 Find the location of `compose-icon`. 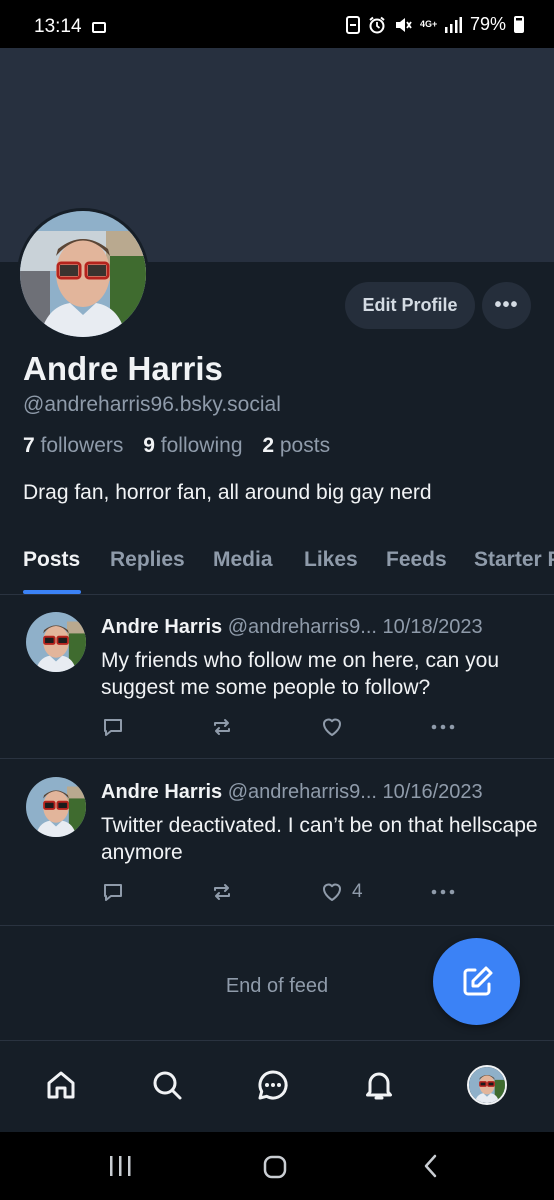

compose-icon is located at coordinates (477, 980).